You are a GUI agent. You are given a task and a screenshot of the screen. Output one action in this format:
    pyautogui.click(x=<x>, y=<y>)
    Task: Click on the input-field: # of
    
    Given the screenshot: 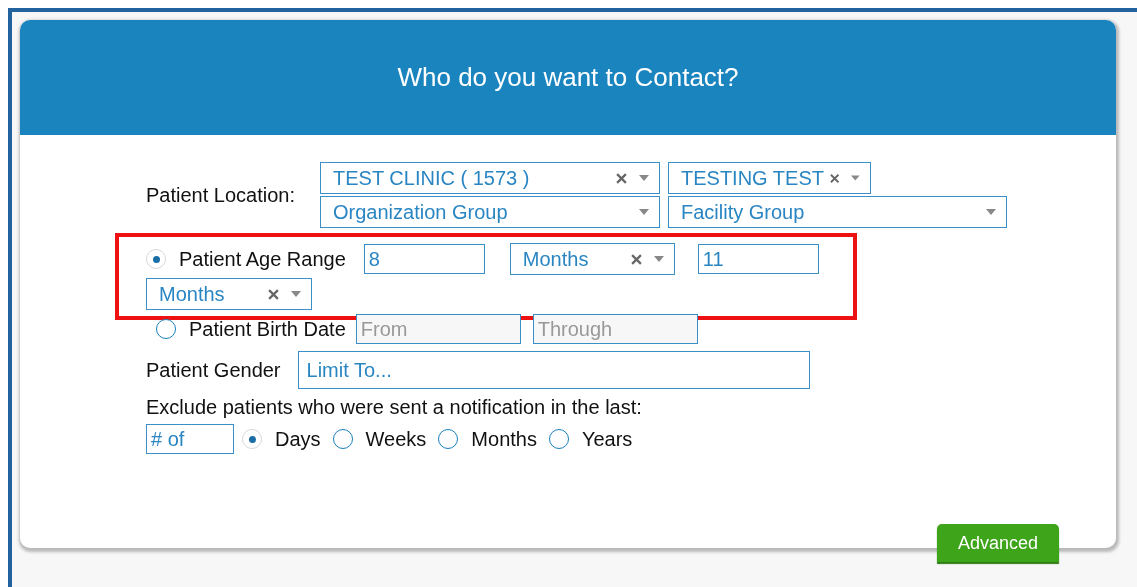 What is the action you would take?
    pyautogui.click(x=190, y=439)
    